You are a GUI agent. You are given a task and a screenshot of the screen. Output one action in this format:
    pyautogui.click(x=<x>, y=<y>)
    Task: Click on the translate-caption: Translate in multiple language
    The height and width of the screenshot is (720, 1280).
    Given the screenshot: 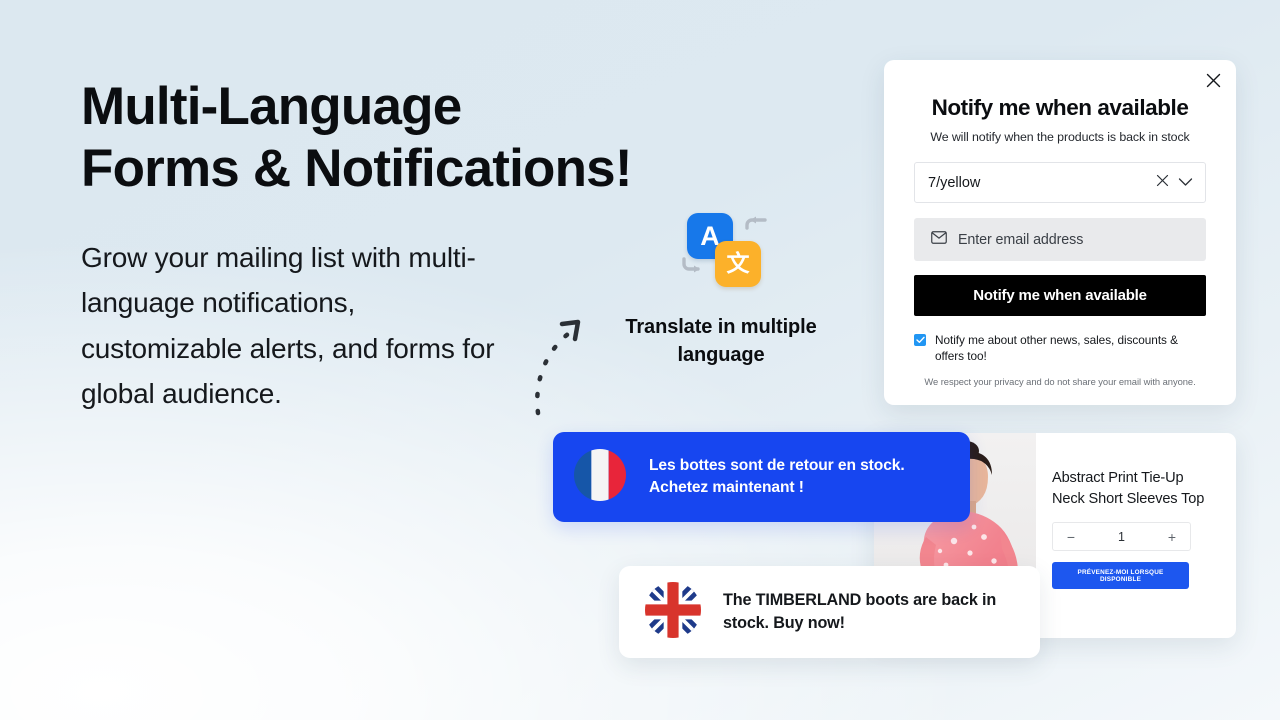 What is the action you would take?
    pyautogui.click(x=721, y=333)
    